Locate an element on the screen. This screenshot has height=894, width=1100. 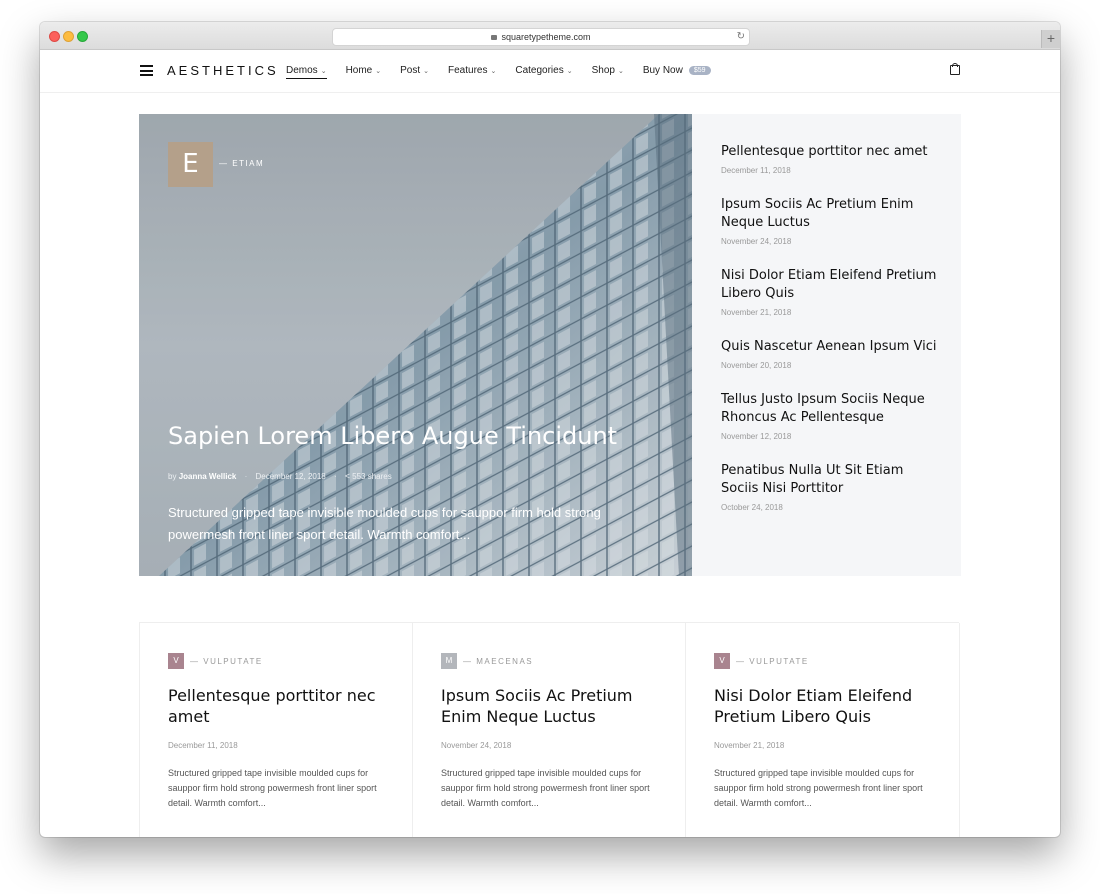
menu-item-label: Buy Now is located at coordinates (662, 70).